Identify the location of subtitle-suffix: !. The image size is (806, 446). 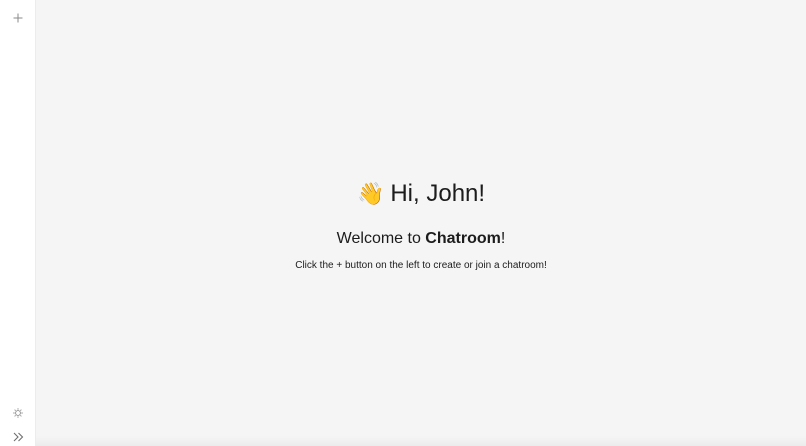
(503, 238).